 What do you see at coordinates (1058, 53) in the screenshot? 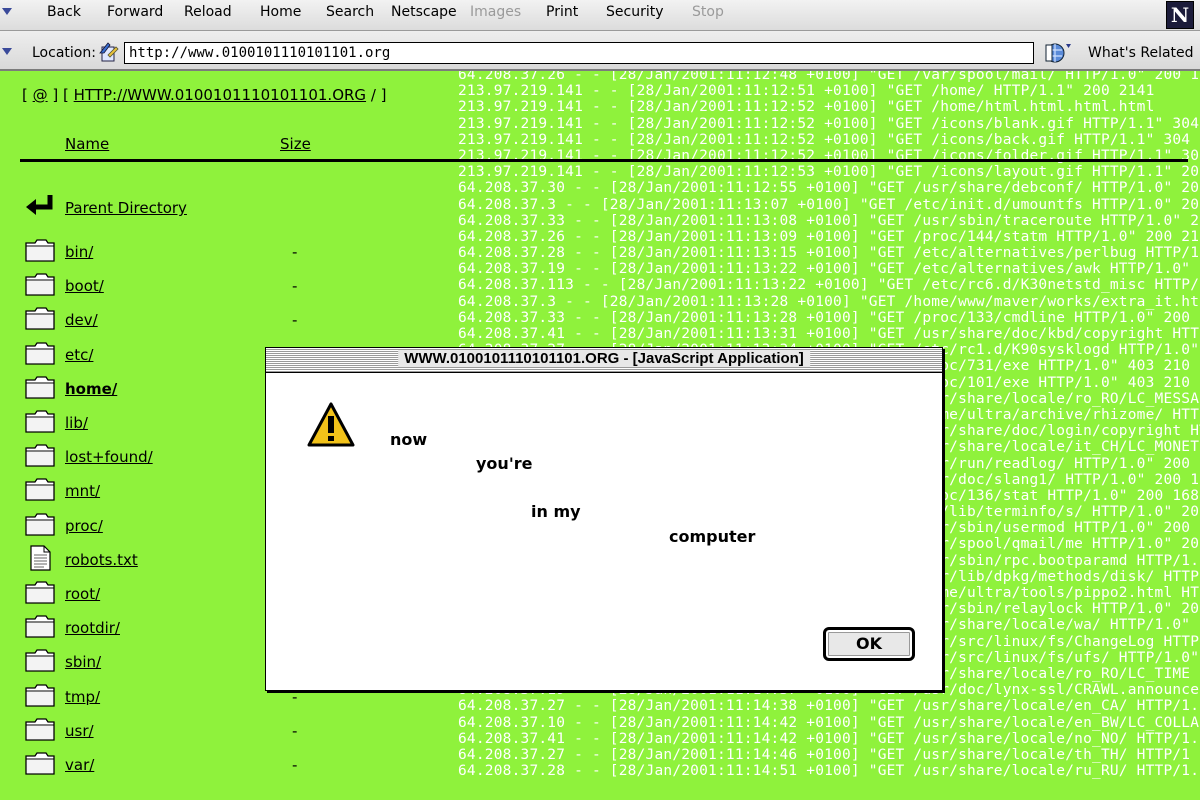
I see `whats-related-icon` at bounding box center [1058, 53].